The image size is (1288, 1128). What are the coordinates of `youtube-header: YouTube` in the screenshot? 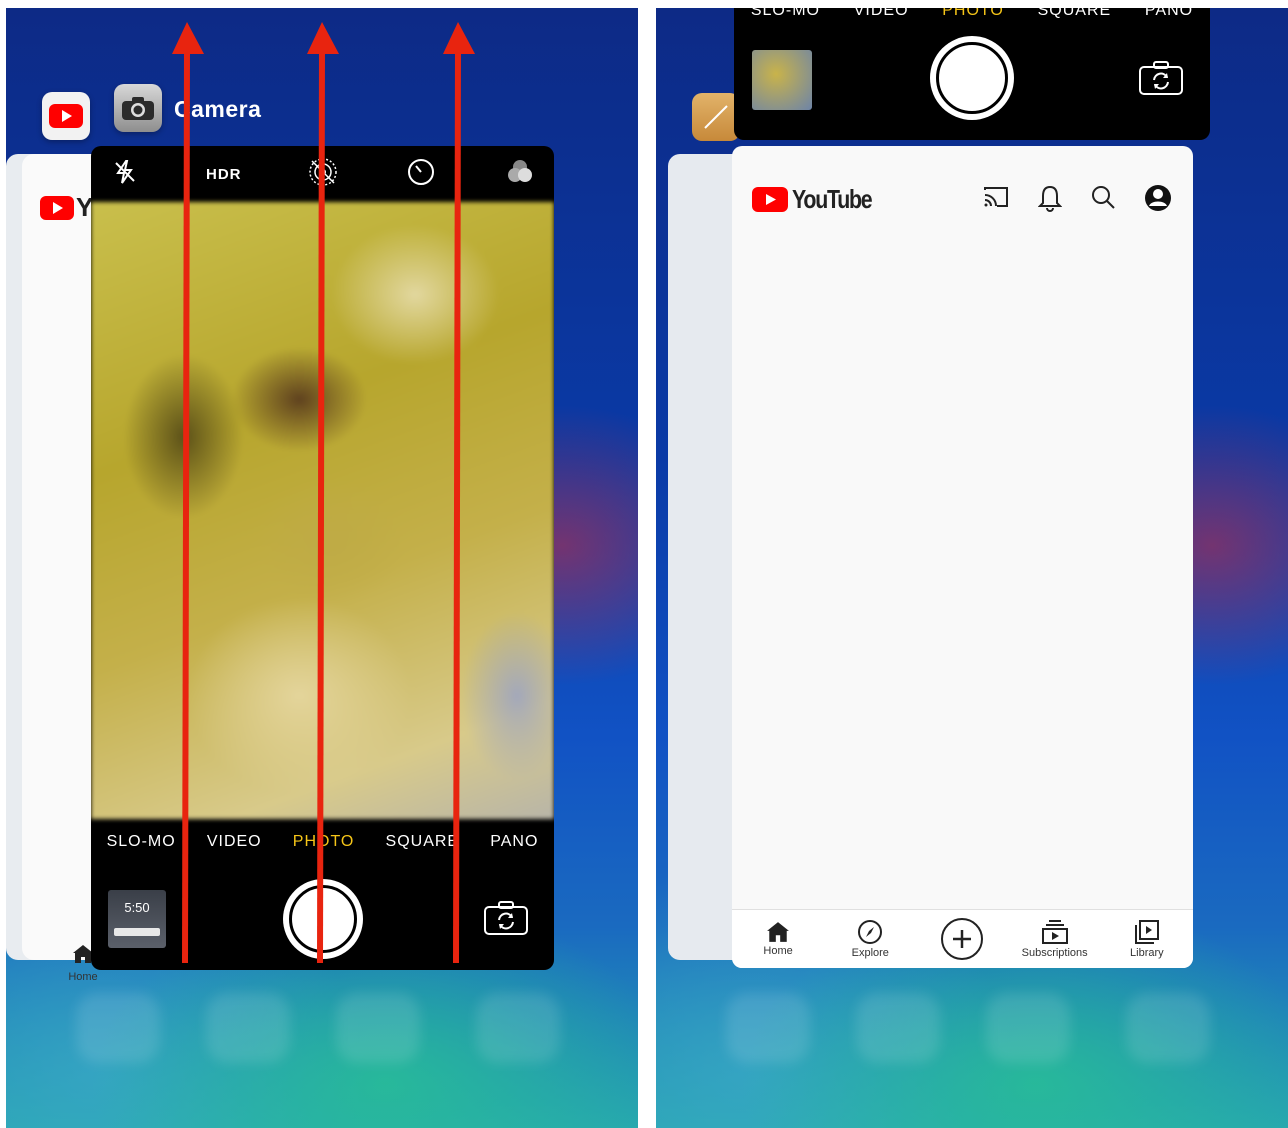 It's located at (962, 198).